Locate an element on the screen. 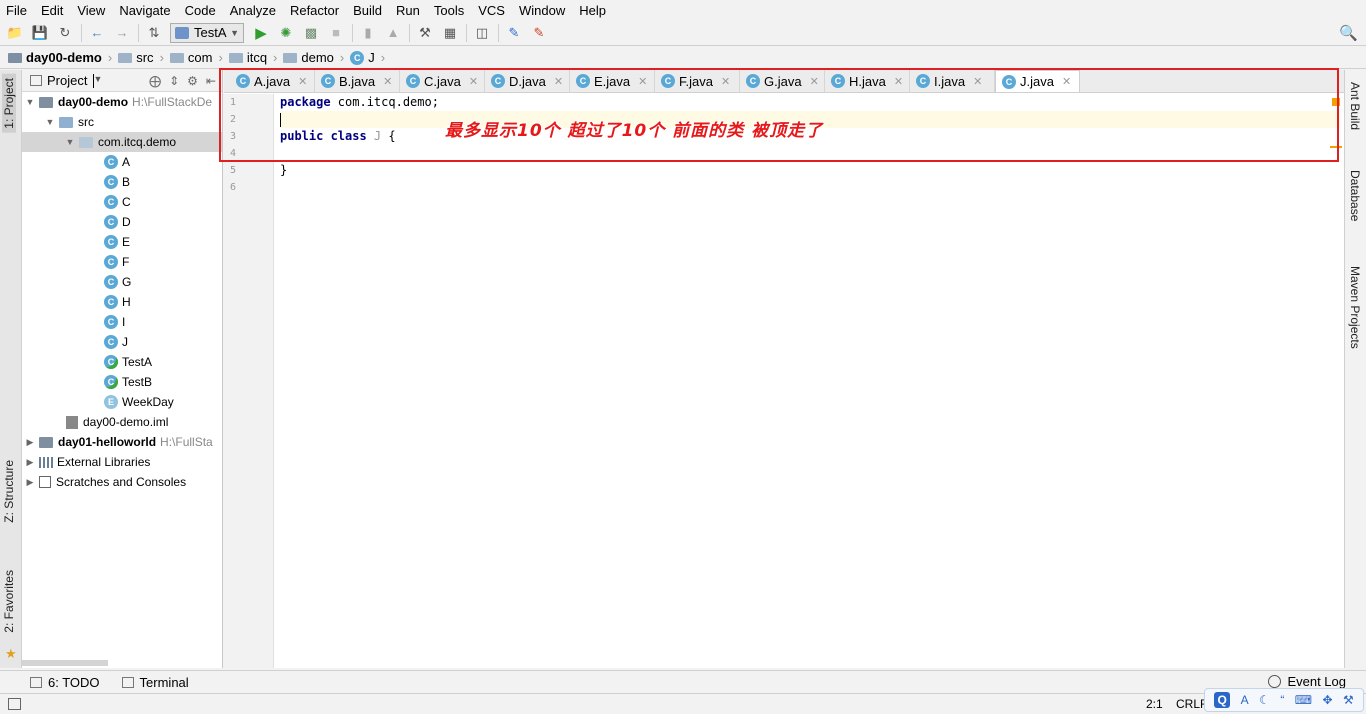 Image resolution: width=1366 pixels, height=714 pixels. menu-run: Run is located at coordinates (408, 10).